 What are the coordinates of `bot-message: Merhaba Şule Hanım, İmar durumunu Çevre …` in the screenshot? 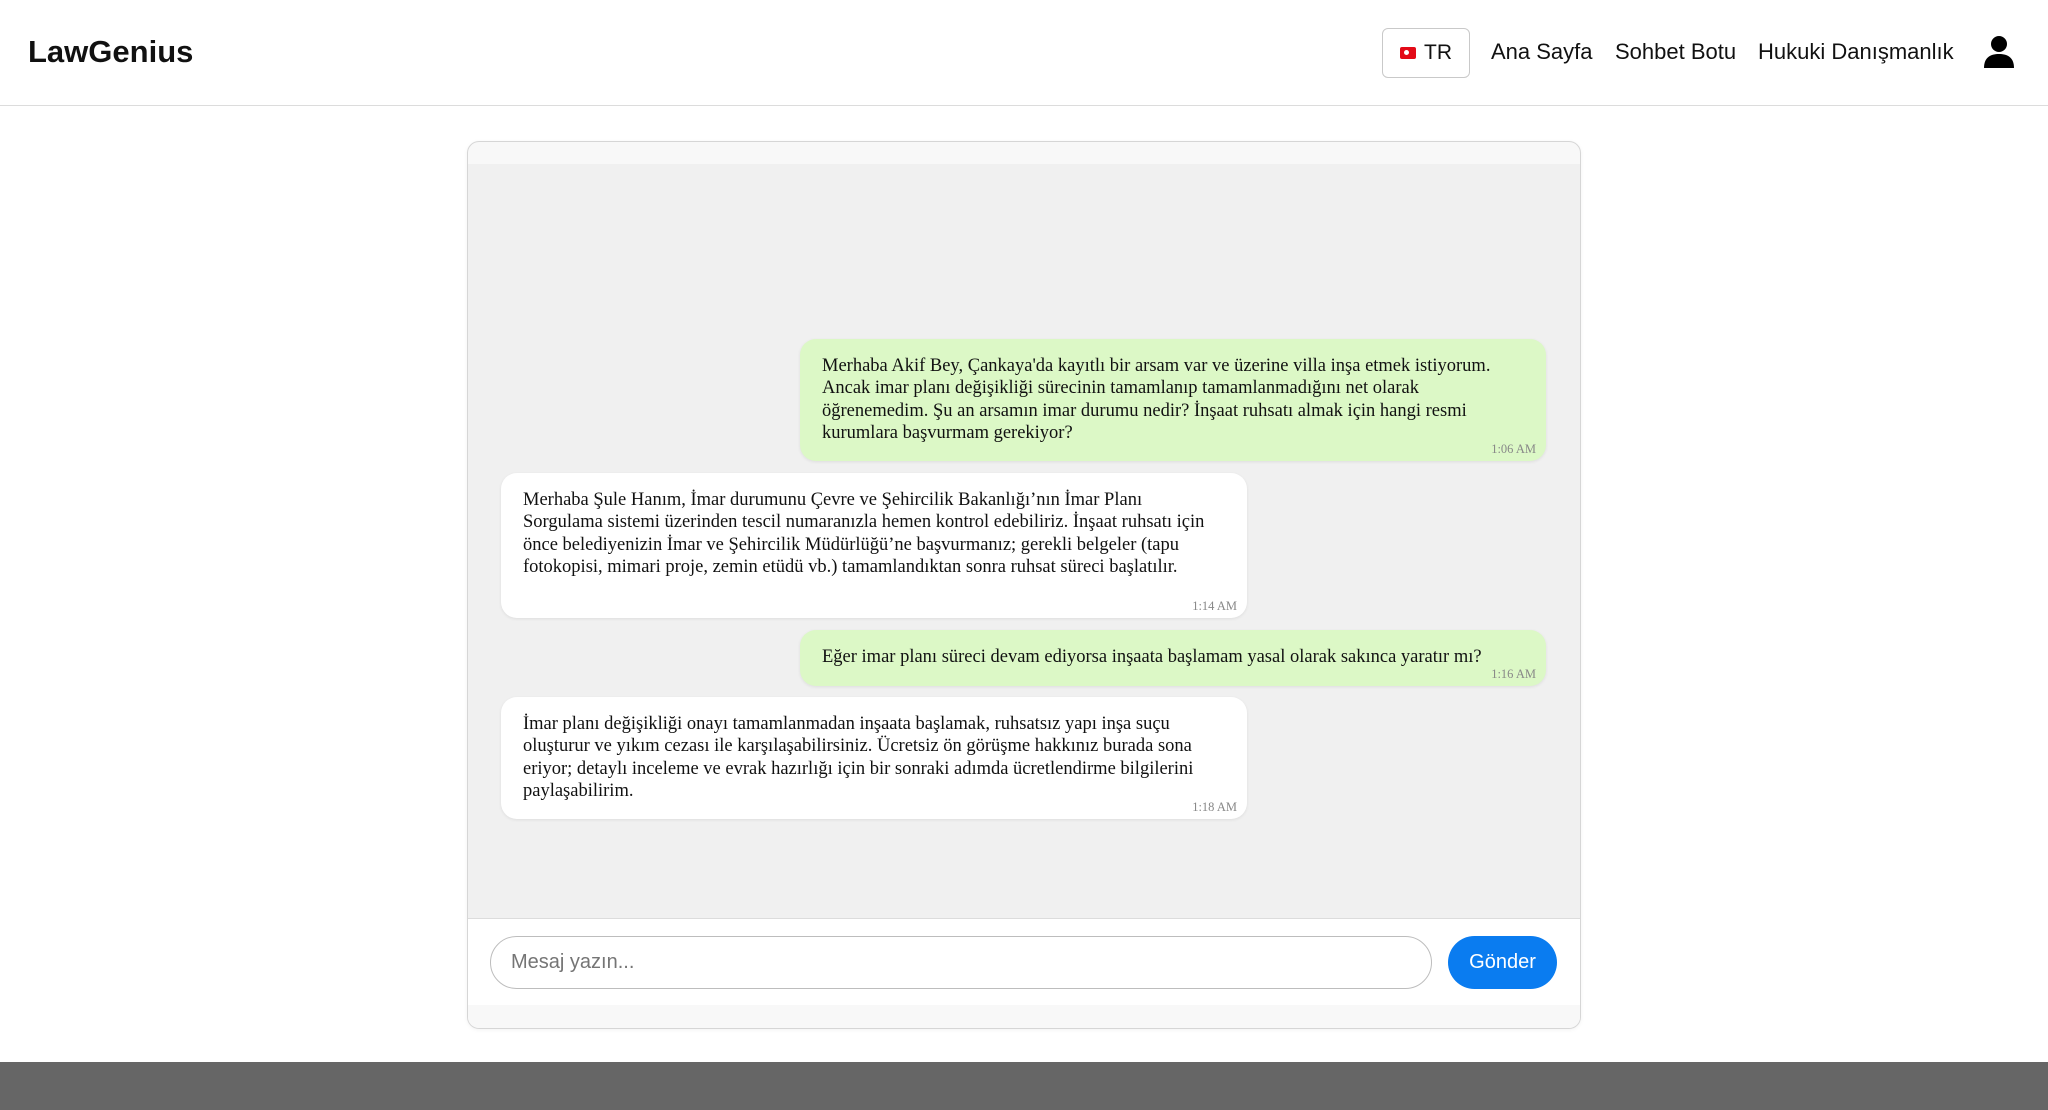 It's located at (874, 545).